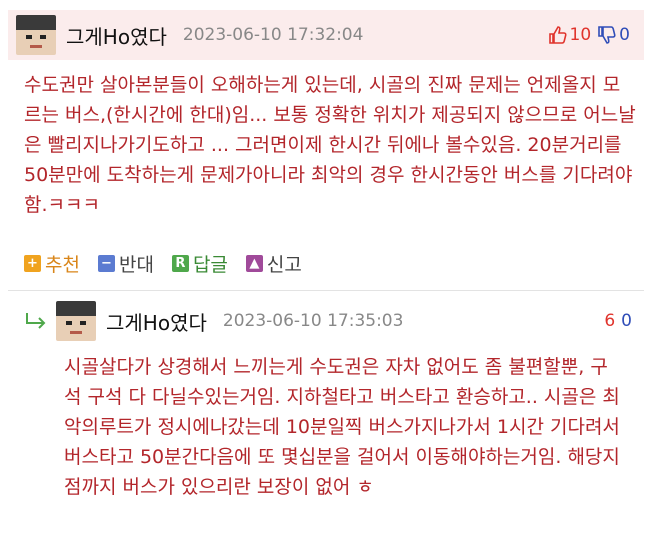  What do you see at coordinates (254, 263) in the screenshot?
I see `report-icon: ▲` at bounding box center [254, 263].